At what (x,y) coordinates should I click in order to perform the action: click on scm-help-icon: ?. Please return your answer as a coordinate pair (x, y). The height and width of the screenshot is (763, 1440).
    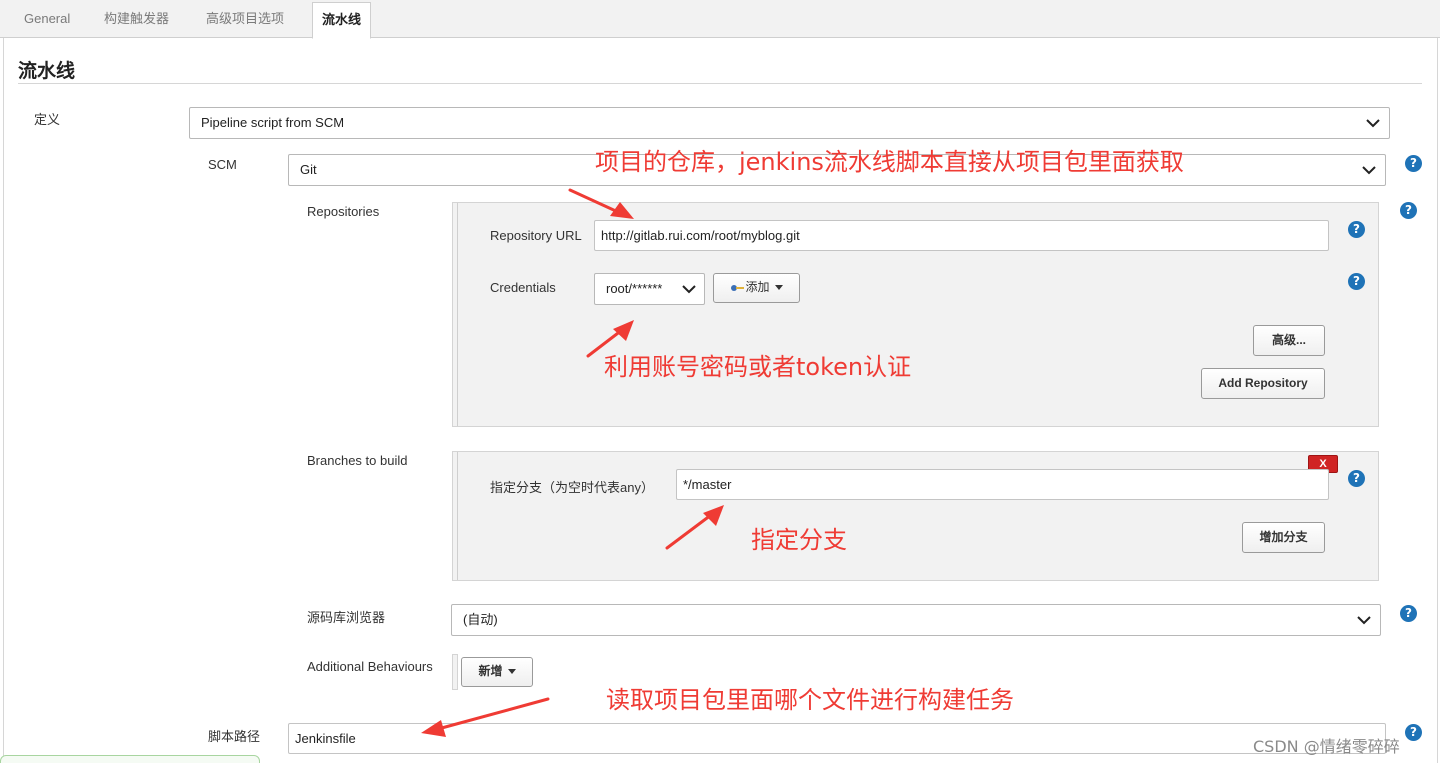
    Looking at the image, I should click on (1413, 163).